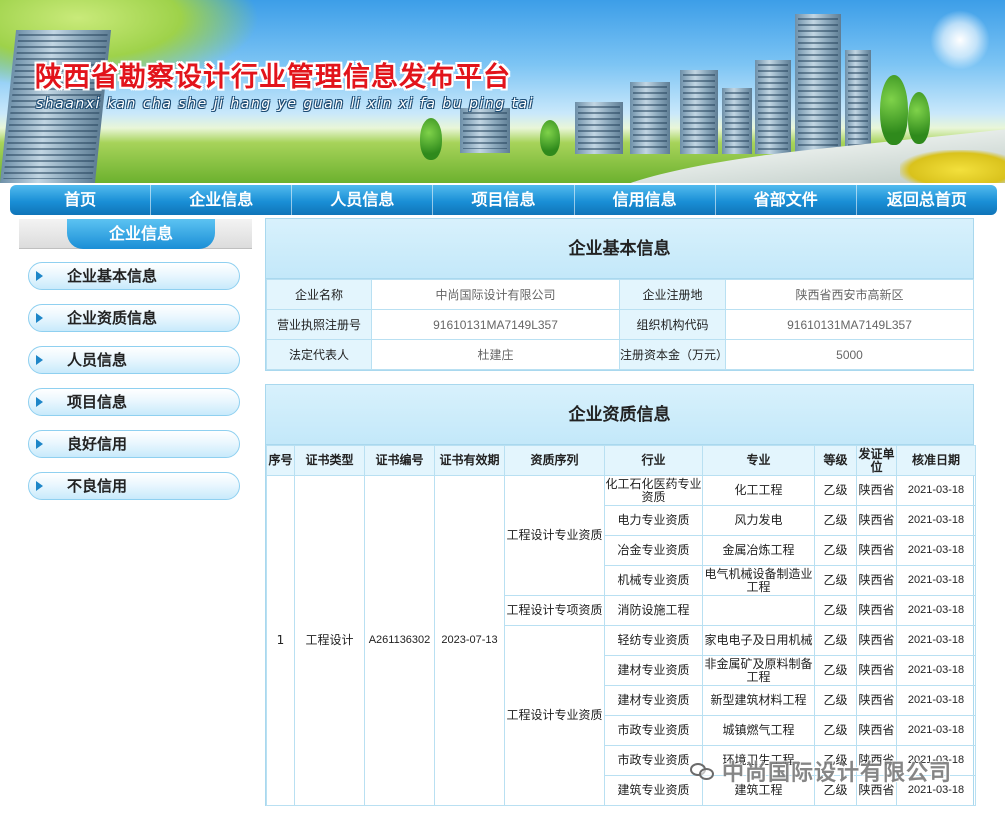 The width and height of the screenshot is (1005, 815). What do you see at coordinates (653, 490) in the screenshot?
I see `industry-cell: 化工石化医药专业资质` at bounding box center [653, 490].